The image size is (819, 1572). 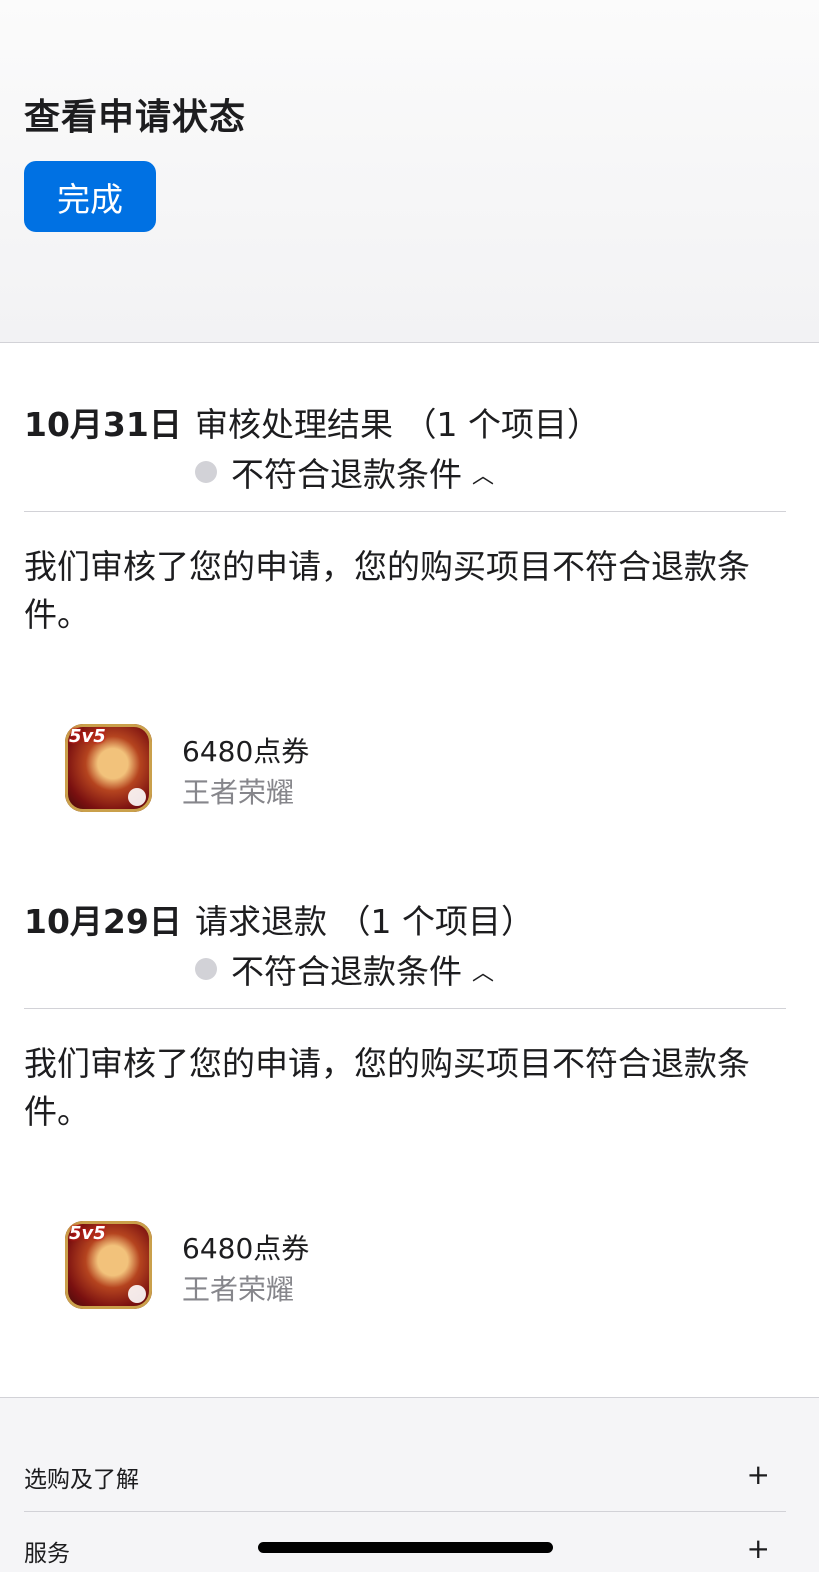 I want to click on entry-title: 审核处理结果 （1 个项目）, so click(x=397, y=424).